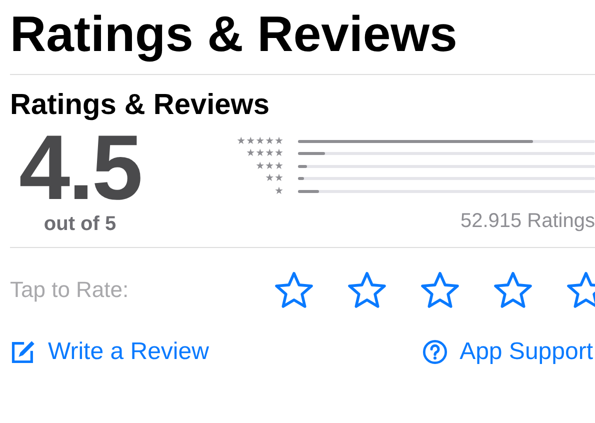  What do you see at coordinates (260, 141) in the screenshot?
I see `star-label: ★★★★★` at bounding box center [260, 141].